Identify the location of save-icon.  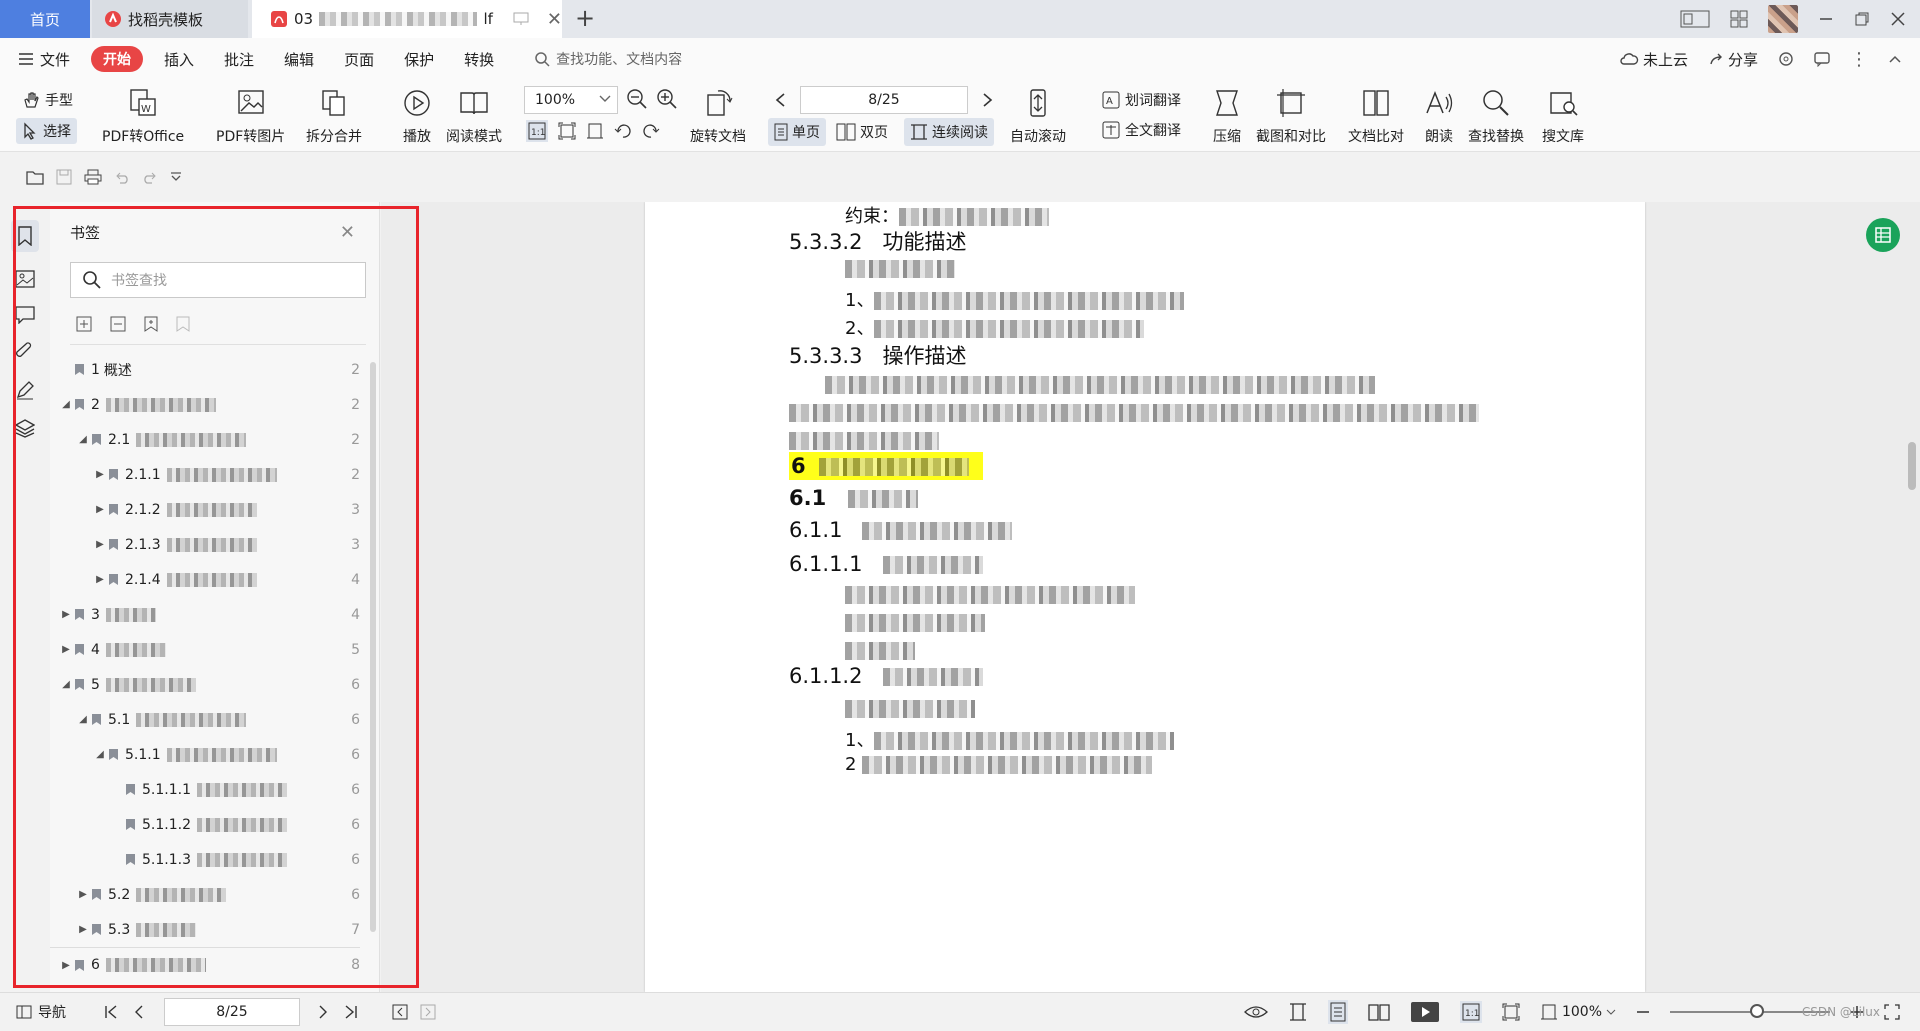
(64, 177).